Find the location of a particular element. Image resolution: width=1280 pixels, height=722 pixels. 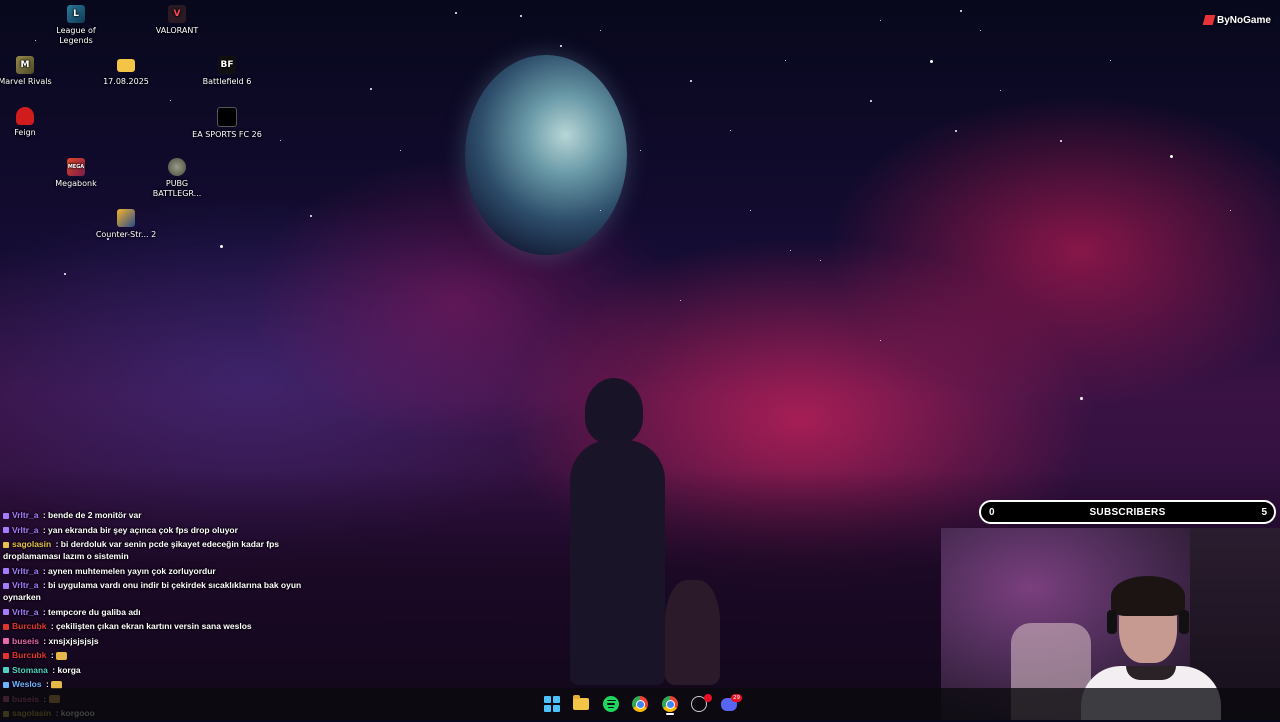

desktop-icon-ea-sports-fc-26: EA SPORTS FC 26 is located at coordinates (227, 123).